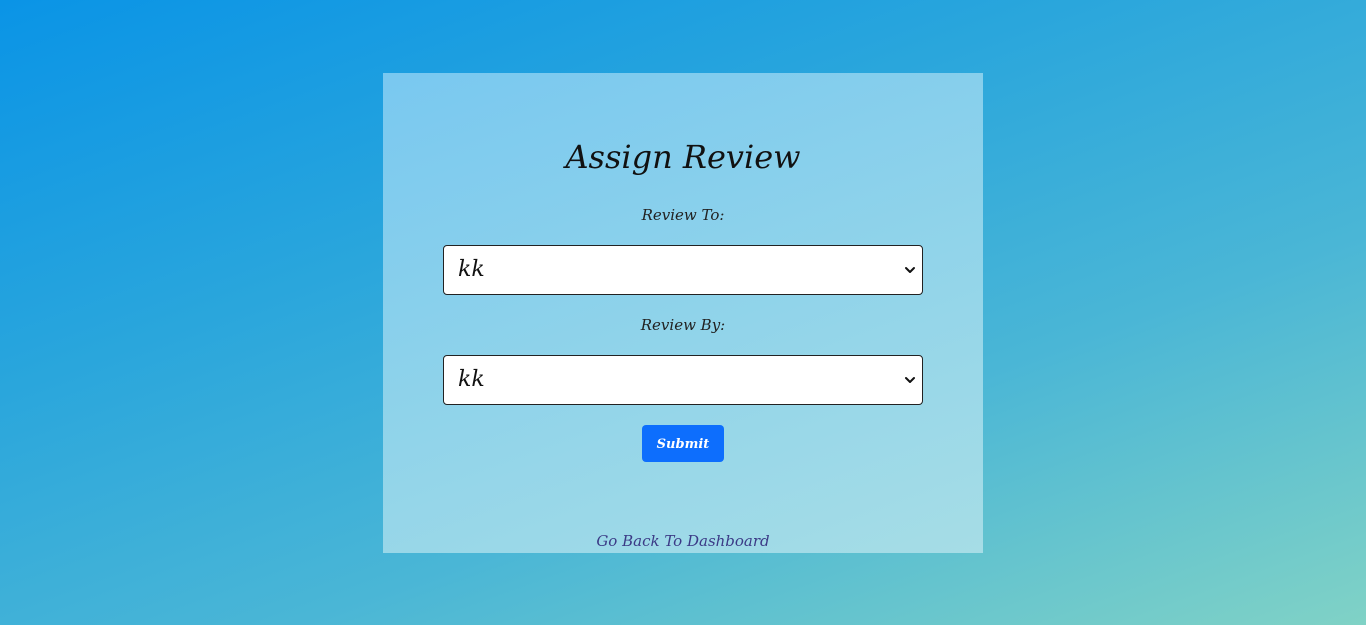 This screenshot has width=1366, height=625. Describe the element at coordinates (471, 379) in the screenshot. I see `review-by-selected-value: kk` at that location.